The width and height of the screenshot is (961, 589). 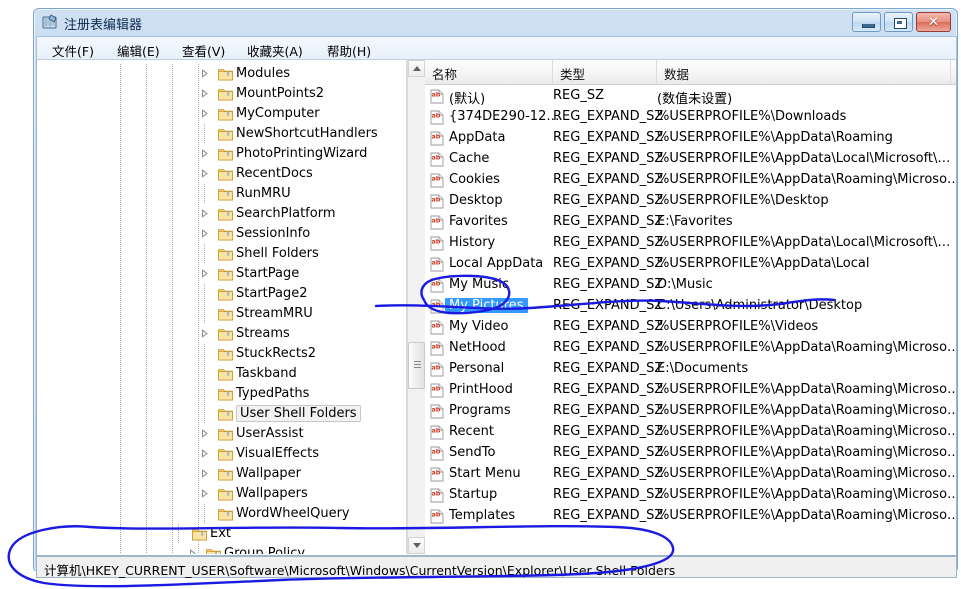 I want to click on tree-item-24: Group Policy, so click(x=228, y=549).